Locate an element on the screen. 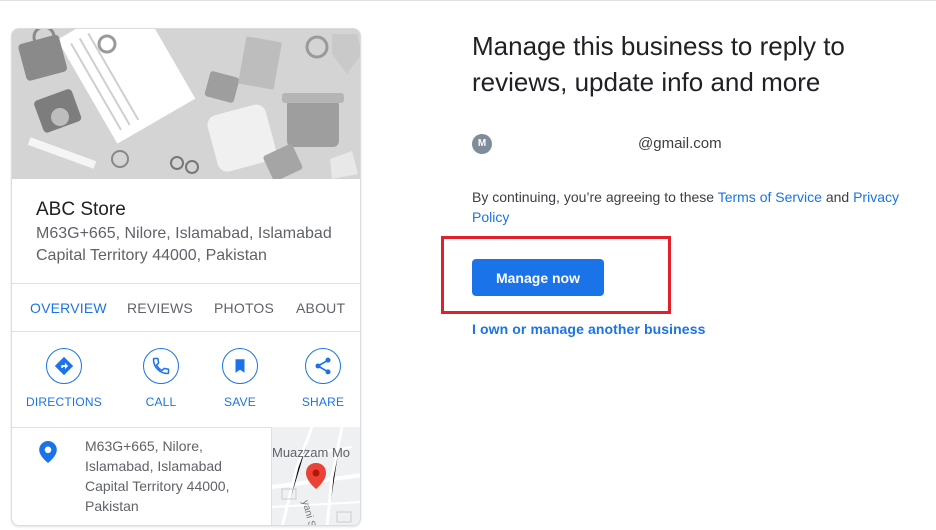  share-button: SHARE is located at coordinates (321, 378).